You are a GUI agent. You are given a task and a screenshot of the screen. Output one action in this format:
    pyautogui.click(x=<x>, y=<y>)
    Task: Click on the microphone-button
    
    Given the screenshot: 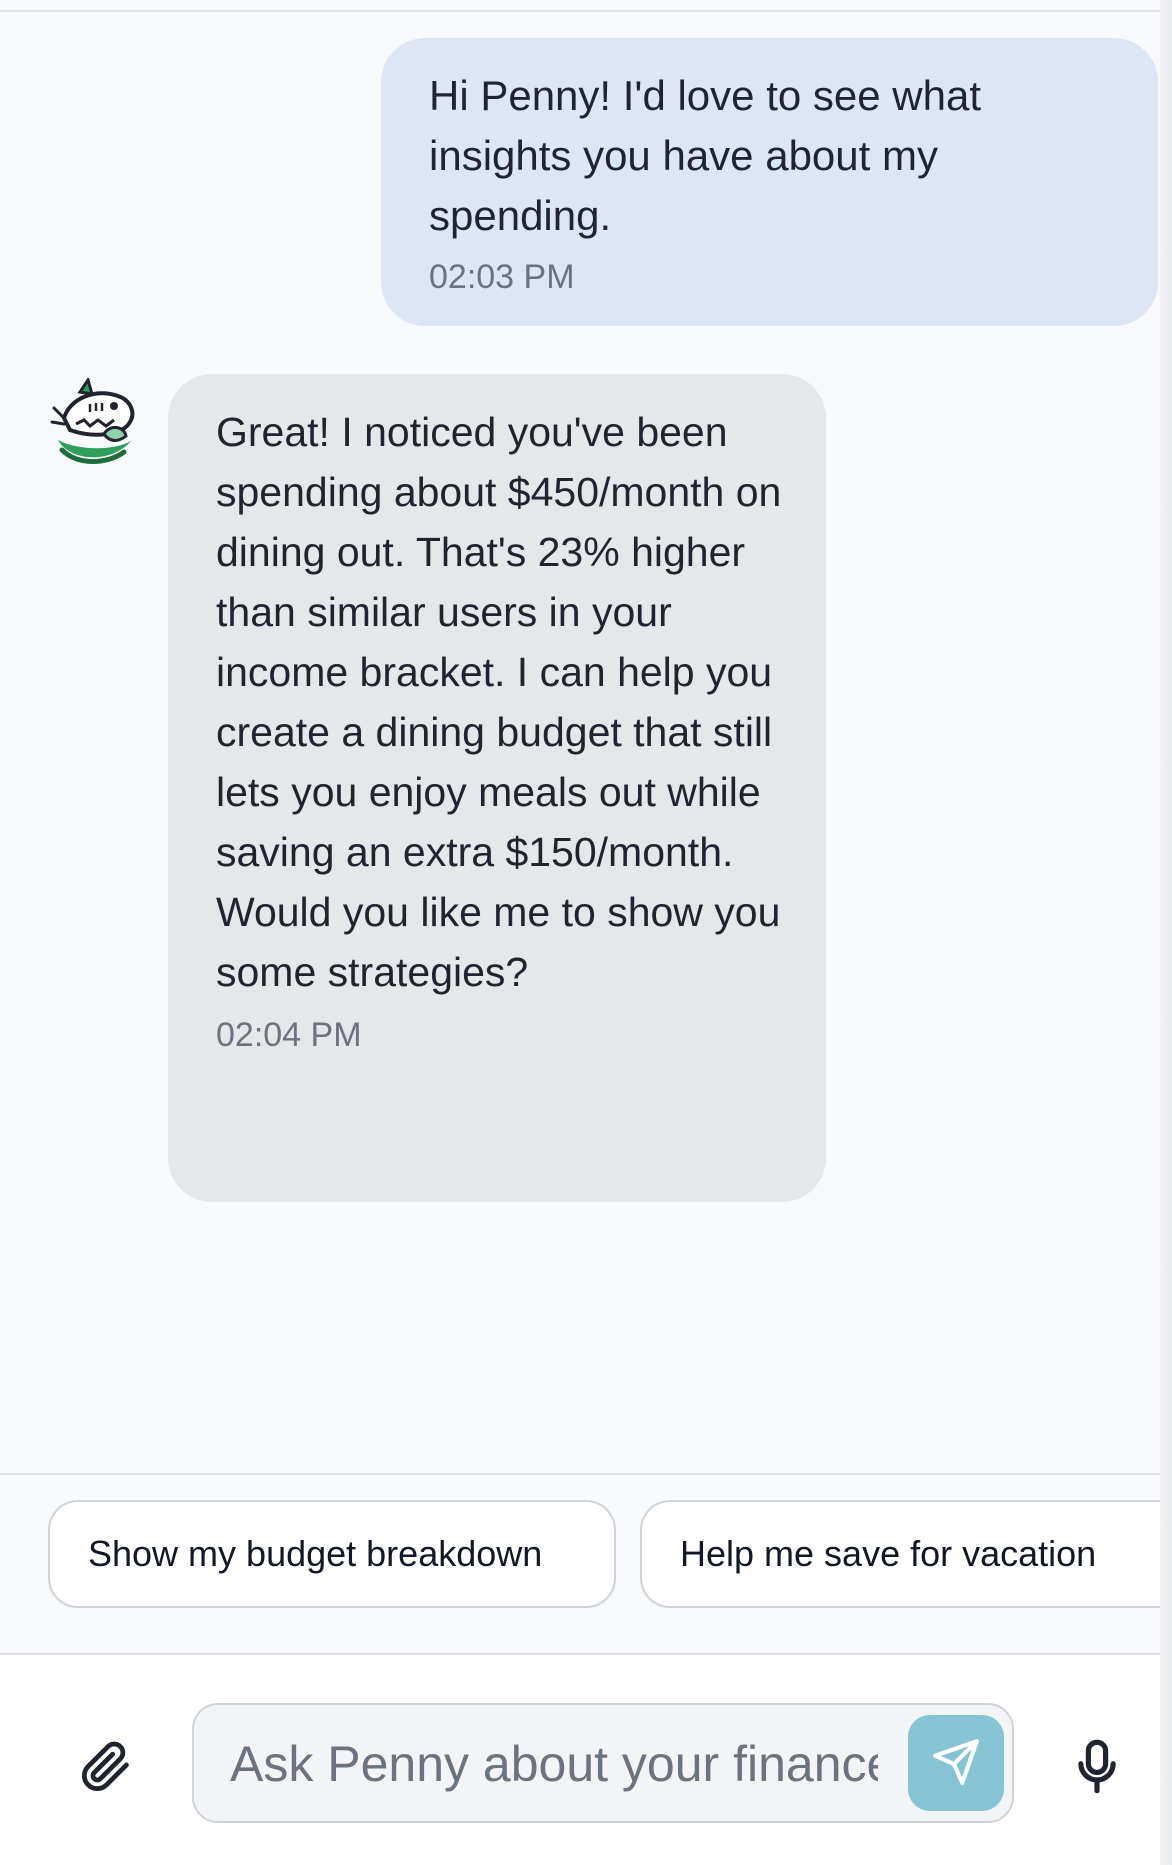 What is the action you would take?
    pyautogui.click(x=1097, y=1769)
    